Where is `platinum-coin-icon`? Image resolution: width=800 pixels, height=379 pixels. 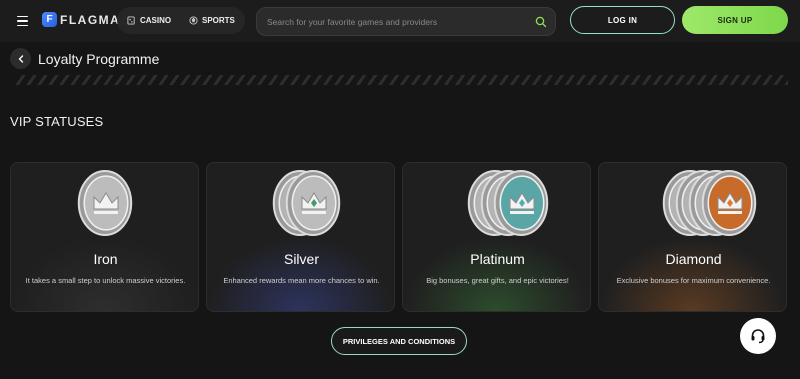 platinum-coin-icon is located at coordinates (508, 203).